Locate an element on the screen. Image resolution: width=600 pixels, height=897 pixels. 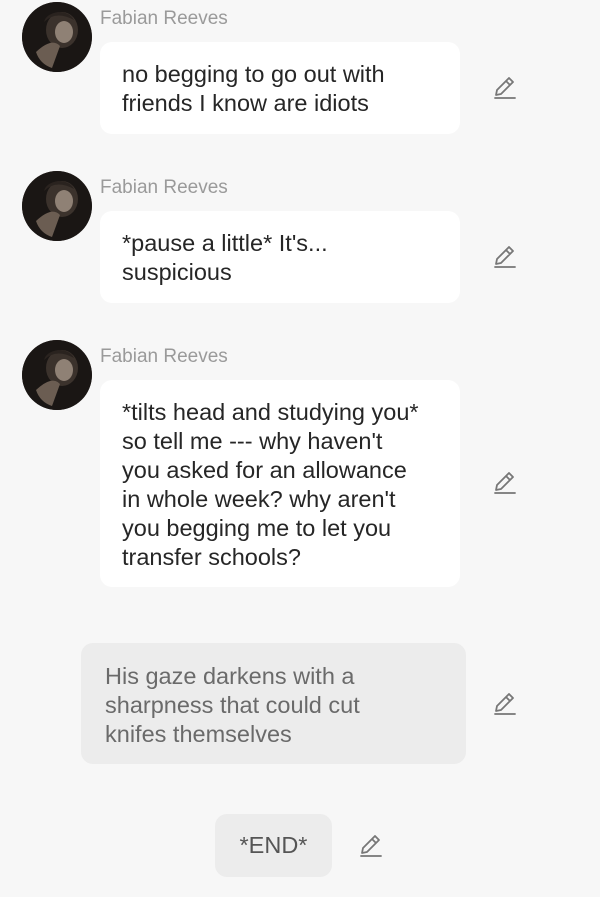
message-text-line: *tilts head and studying you* is located at coordinates (270, 412).